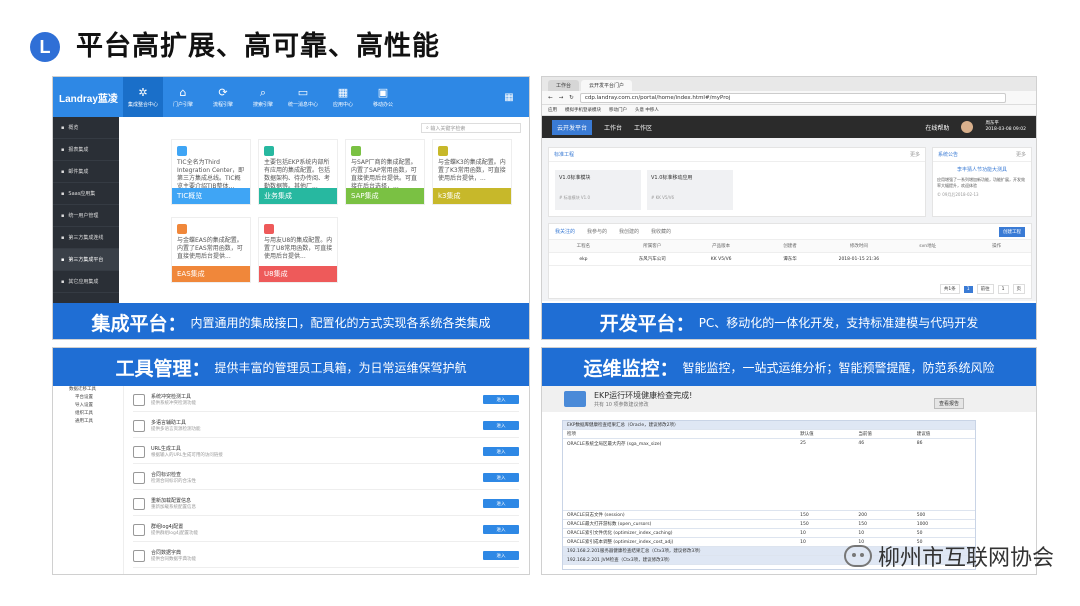 This screenshot has height=606, width=1080. What do you see at coordinates (86, 128) in the screenshot?
I see `sidebar-item: ▪ 概览` at bounding box center [86, 128].